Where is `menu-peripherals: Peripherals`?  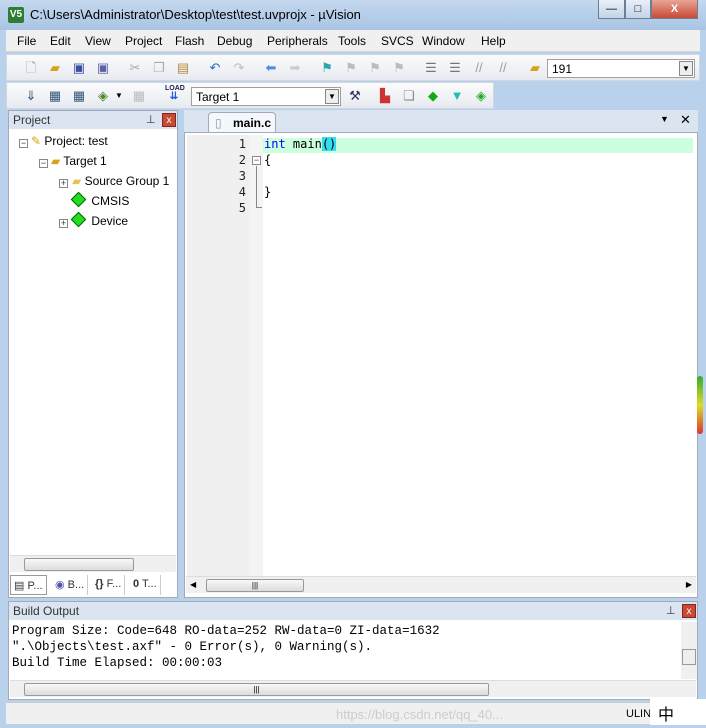 menu-peripherals: Peripherals is located at coordinates (297, 41).